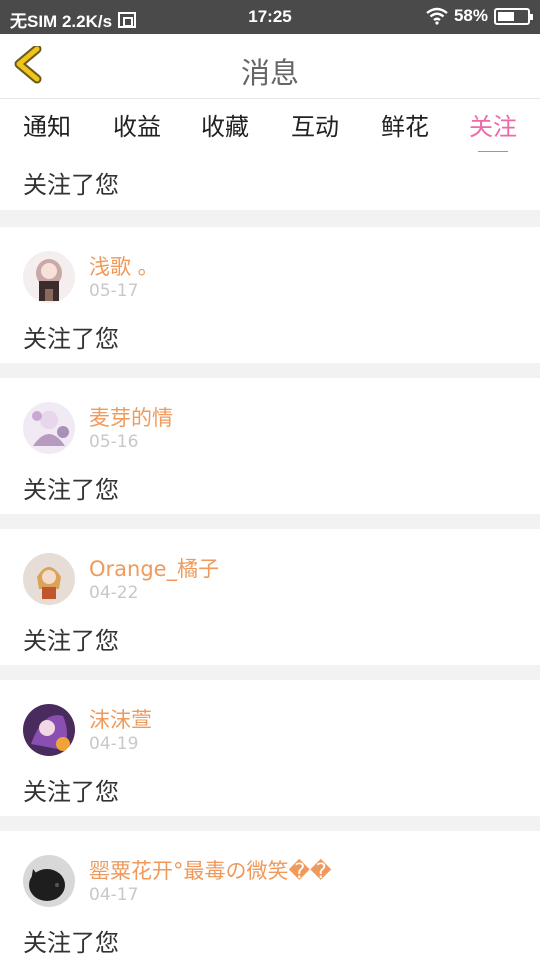 This screenshot has width=540, height=960. Describe the element at coordinates (269, 73) in the screenshot. I see `page-title: 消息` at that location.